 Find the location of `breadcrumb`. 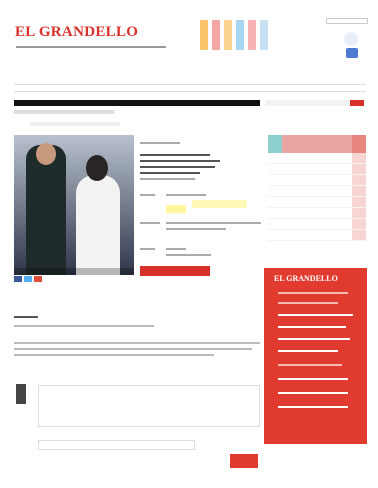

breadcrumb is located at coordinates (64, 112).